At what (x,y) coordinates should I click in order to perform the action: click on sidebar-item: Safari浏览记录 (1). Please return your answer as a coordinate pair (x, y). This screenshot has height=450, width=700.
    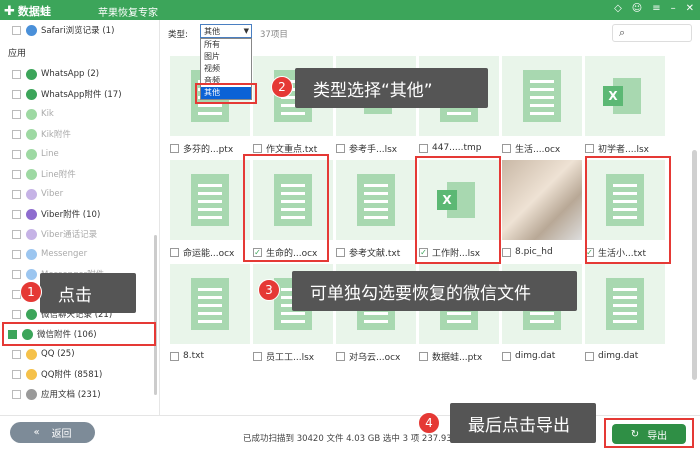
    Looking at the image, I should click on (63, 30).